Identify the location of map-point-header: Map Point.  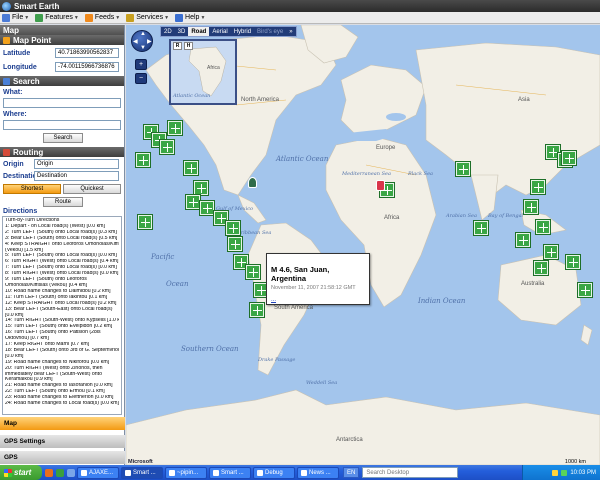
(62, 40).